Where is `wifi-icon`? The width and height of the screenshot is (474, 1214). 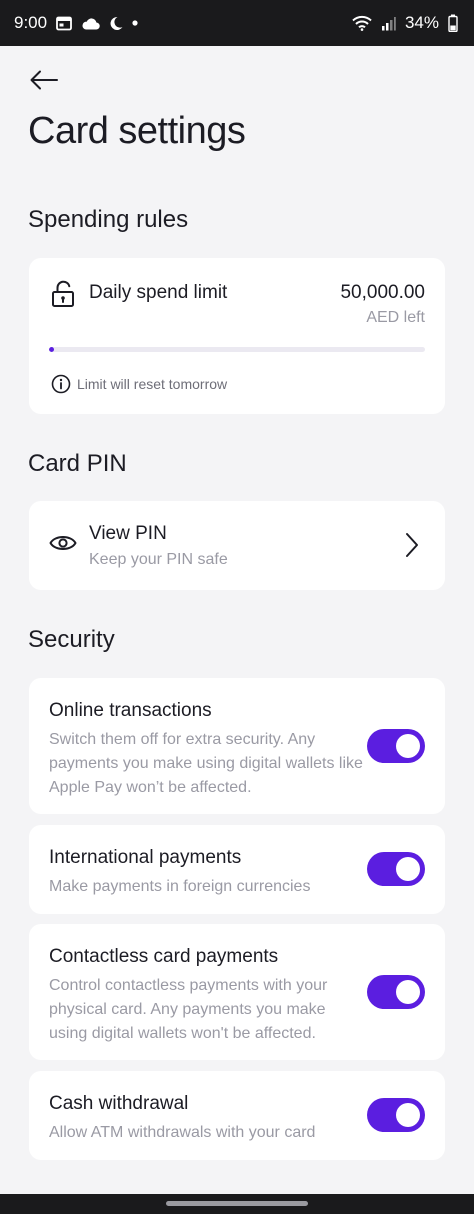
wifi-icon is located at coordinates (362, 23).